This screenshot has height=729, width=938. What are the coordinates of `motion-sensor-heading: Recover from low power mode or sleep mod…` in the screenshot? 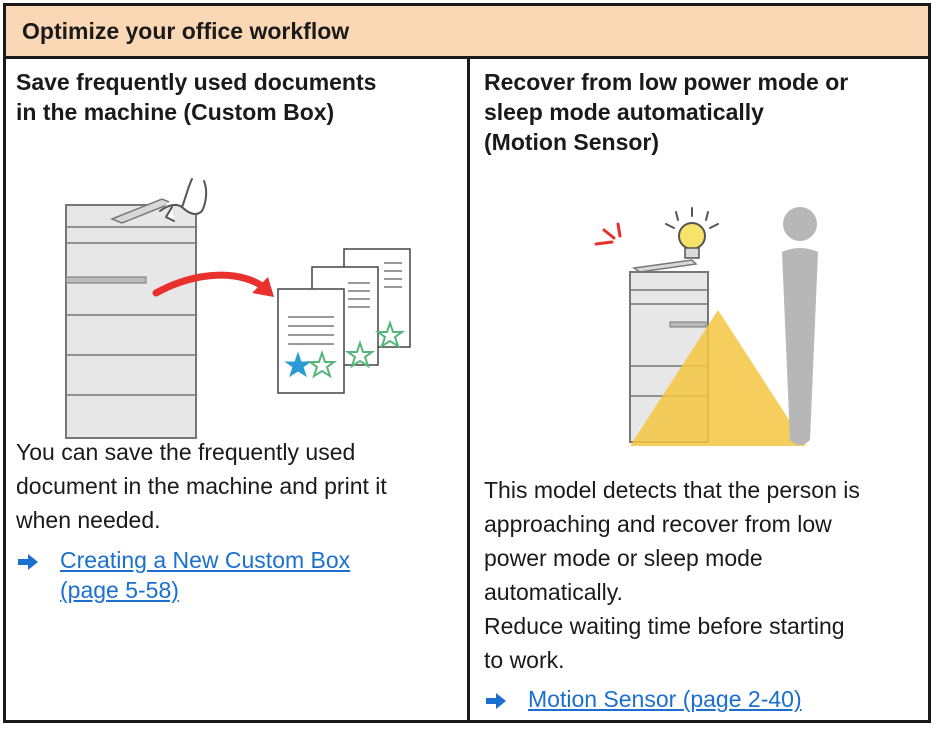 It's located at (666, 112).